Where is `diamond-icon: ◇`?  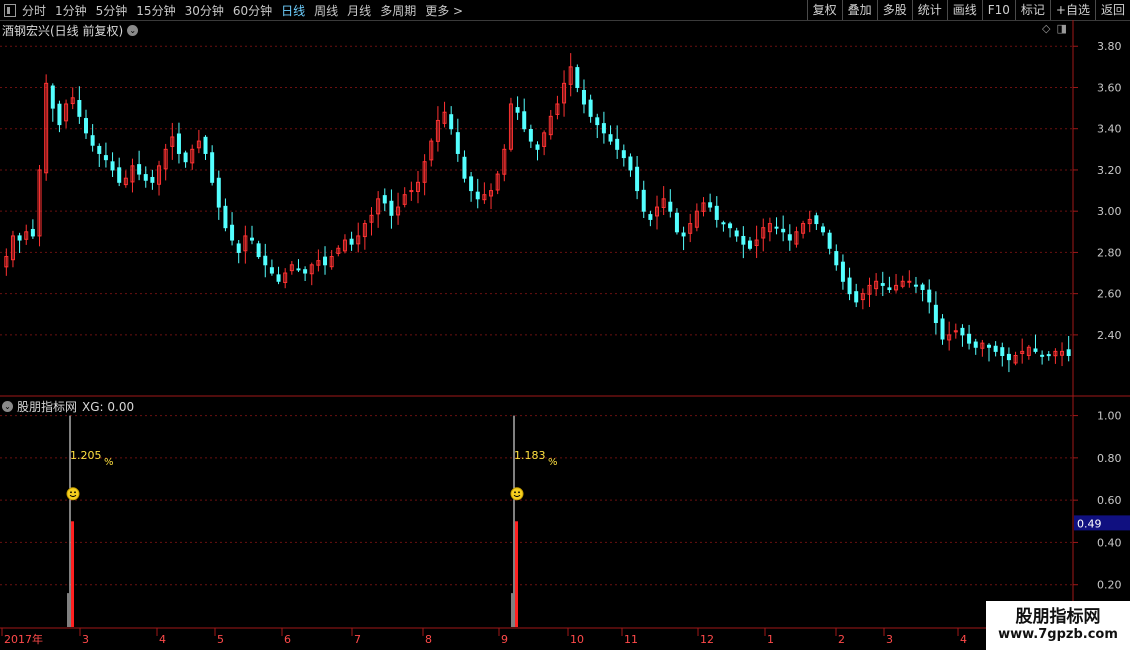
diamond-icon: ◇ is located at coordinates (1046, 28).